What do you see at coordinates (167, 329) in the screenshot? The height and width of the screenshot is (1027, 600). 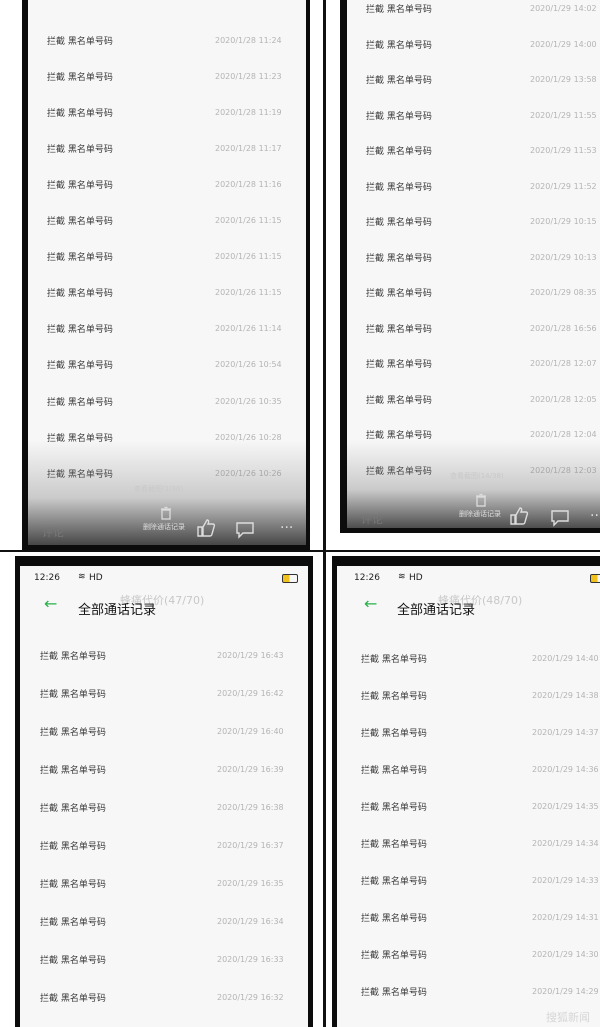 I see `list-item: 拦截 黑名单号码 2020/1/26 11:14` at bounding box center [167, 329].